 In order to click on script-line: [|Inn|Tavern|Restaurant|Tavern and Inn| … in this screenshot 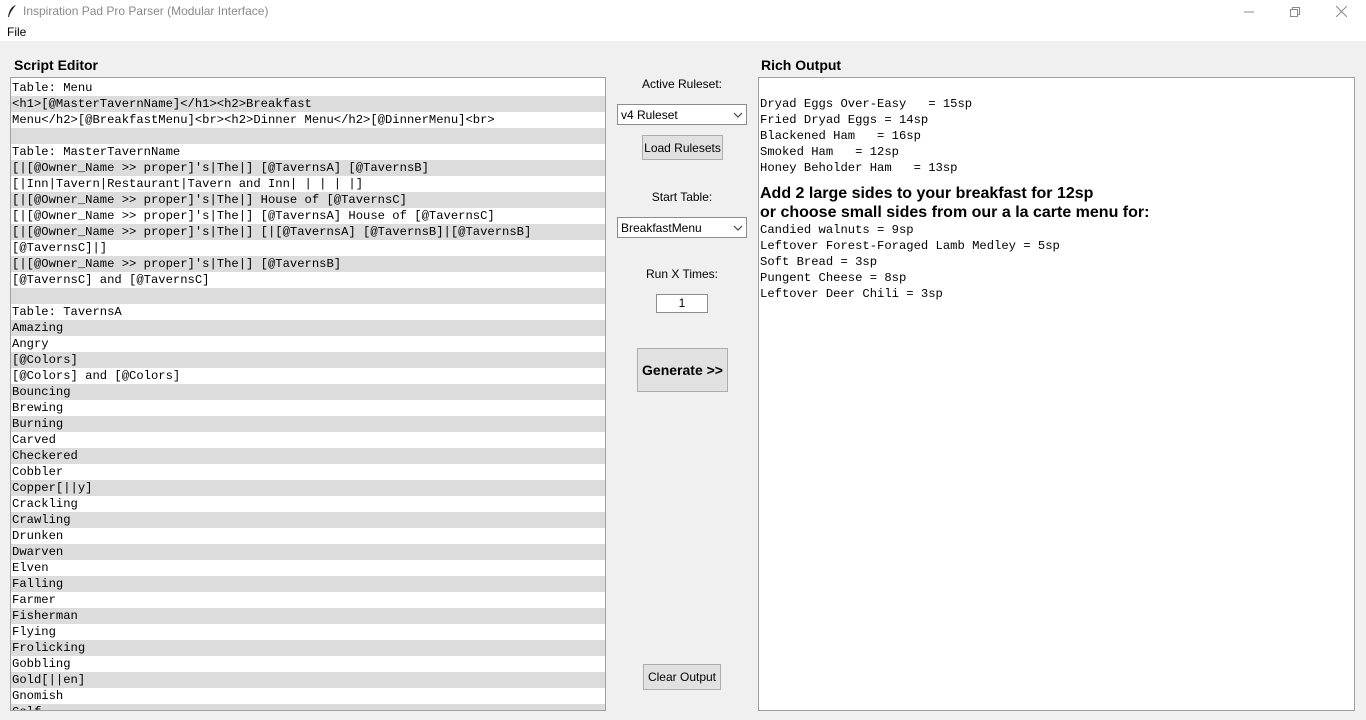, I will do `click(188, 184)`.